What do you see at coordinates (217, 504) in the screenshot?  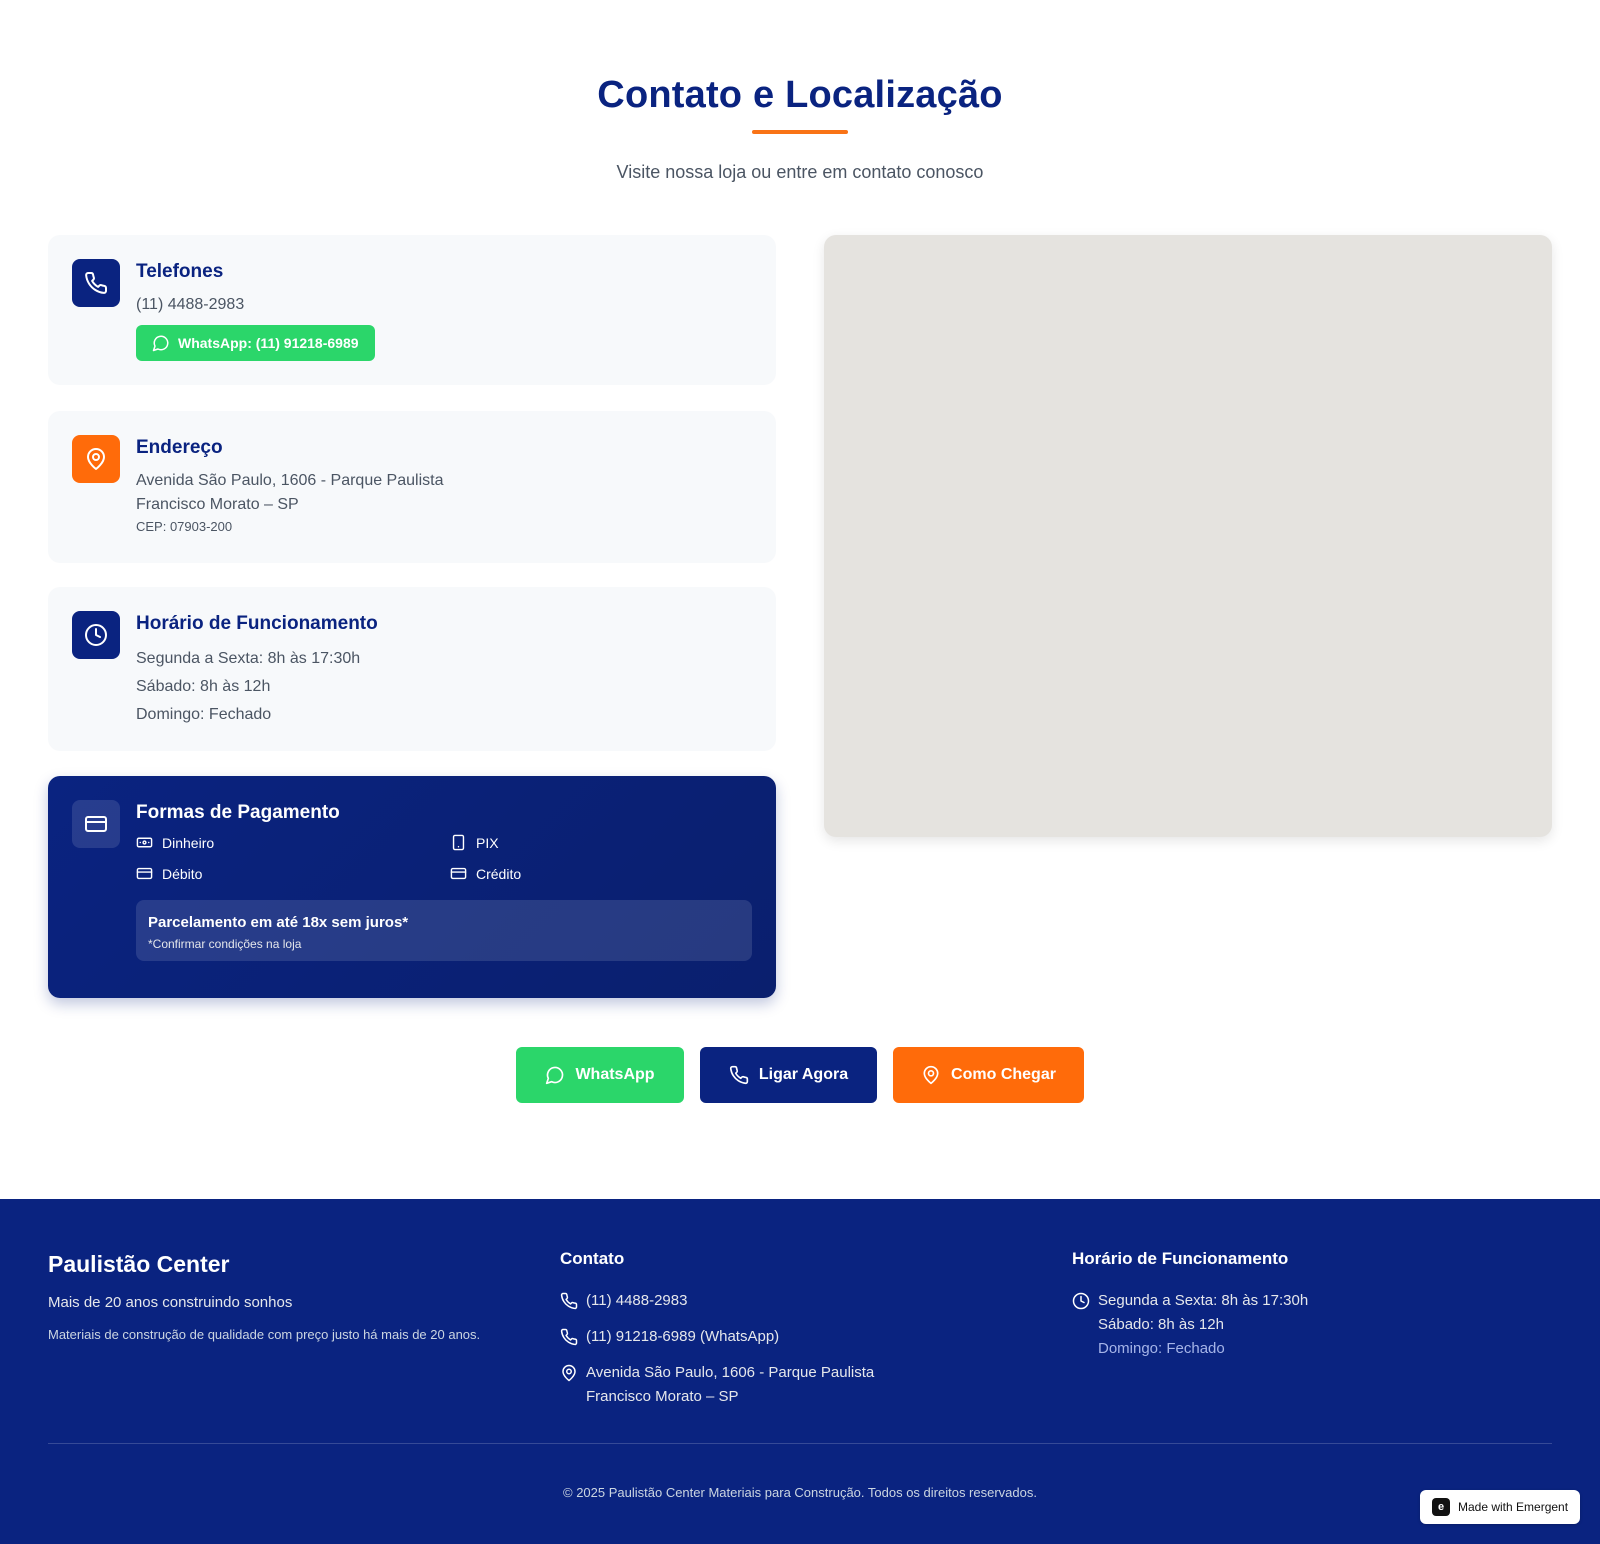 I see `address-line2: Francisco Morato – SP` at bounding box center [217, 504].